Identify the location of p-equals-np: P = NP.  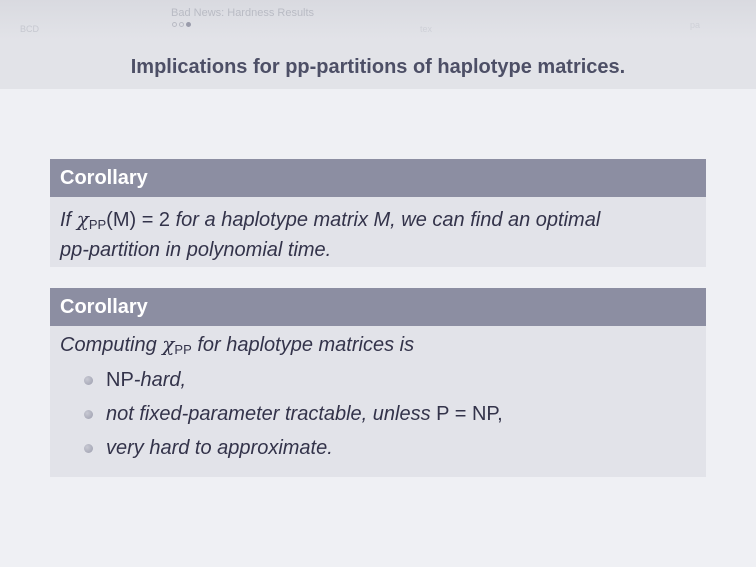
(467, 414).